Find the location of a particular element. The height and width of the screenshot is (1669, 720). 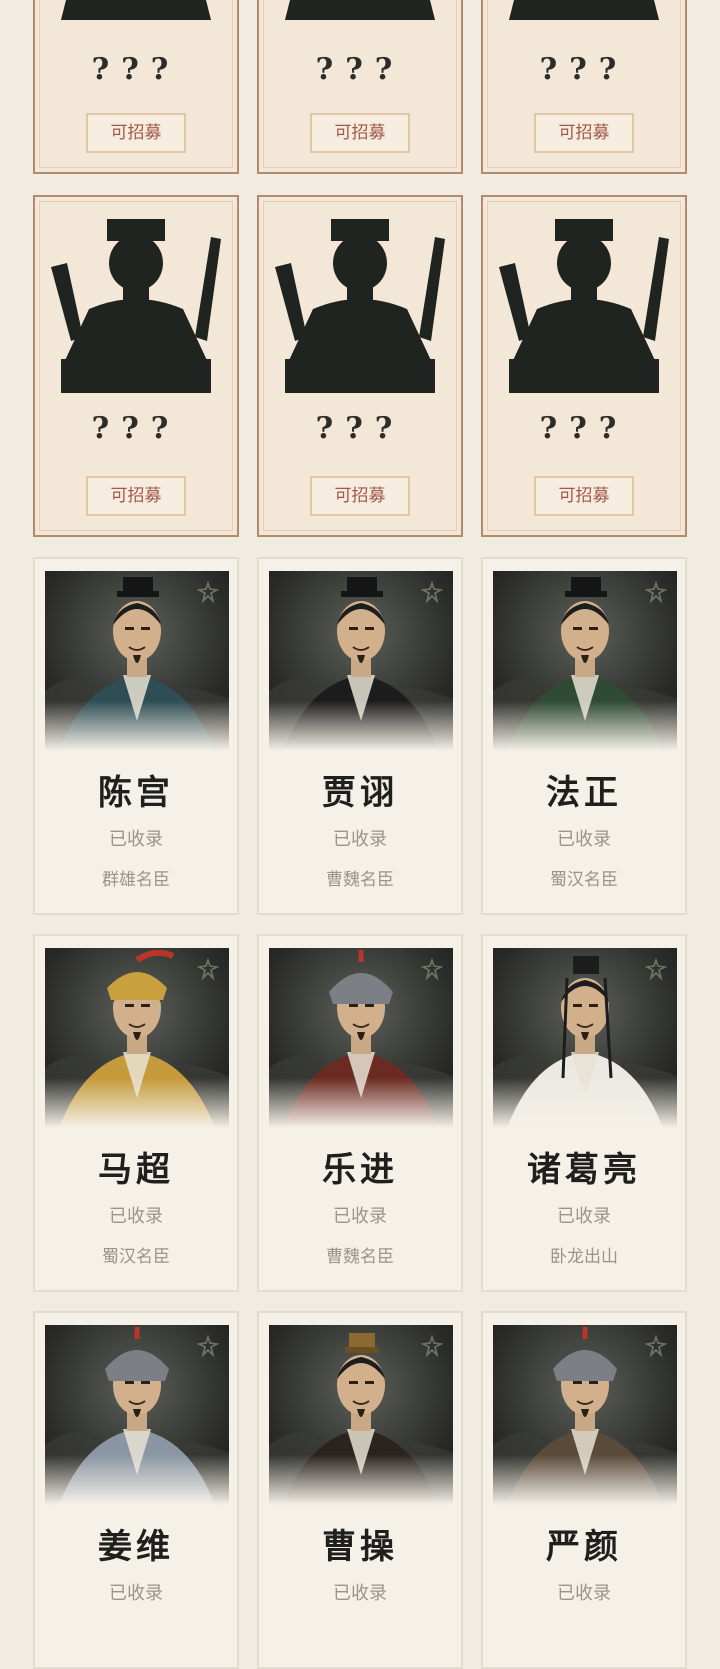

hero-card: 陈宫 已收录 群雄名臣 is located at coordinates (136, 736).